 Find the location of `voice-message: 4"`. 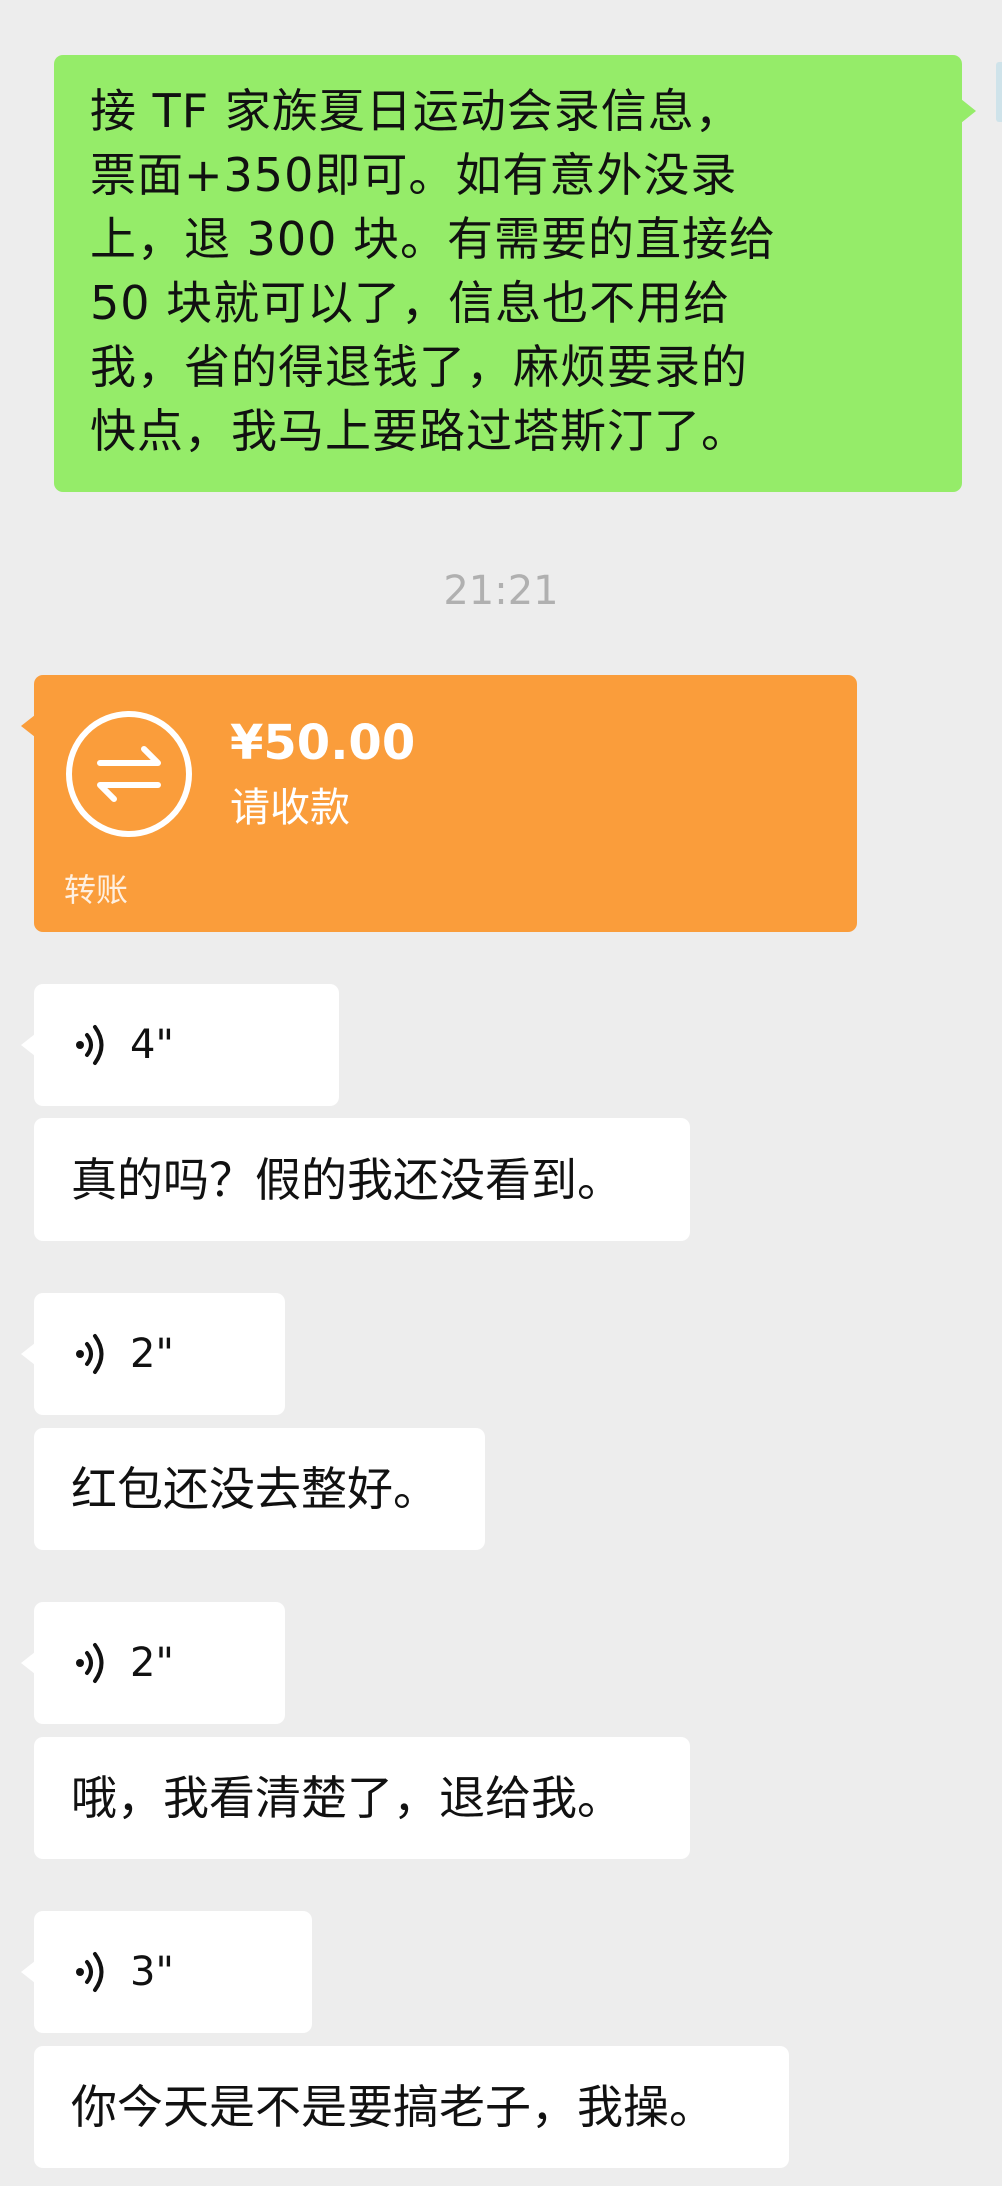

voice-message: 4" is located at coordinates (180, 1045).